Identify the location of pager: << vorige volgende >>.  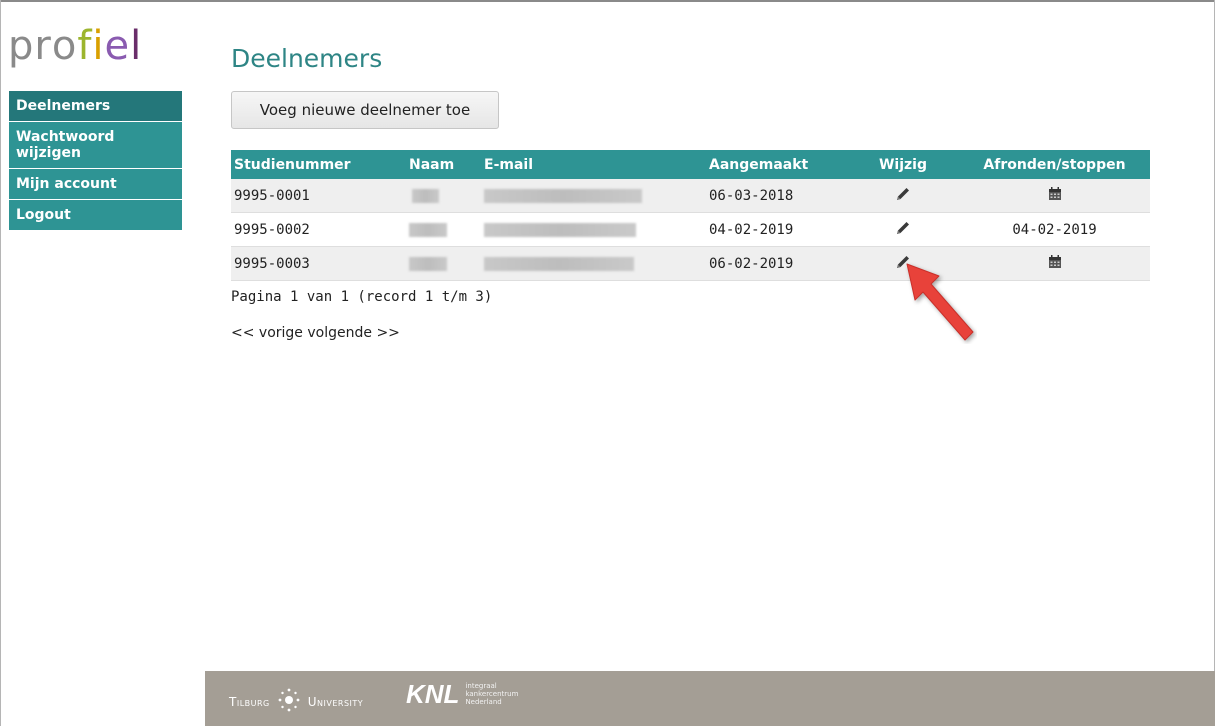
(315, 333).